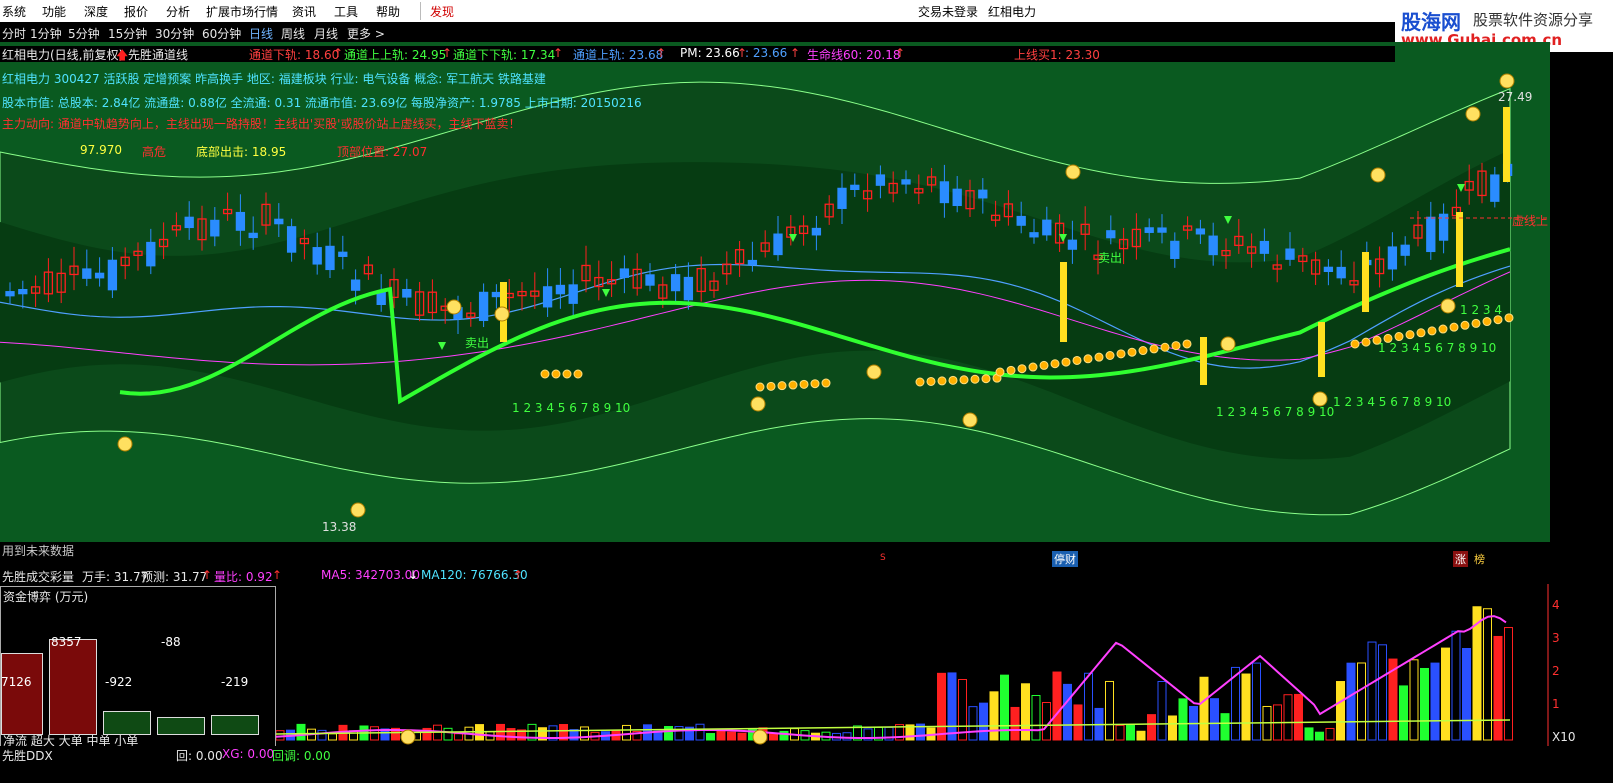  I want to click on volume-hand: 万手: 31.77, so click(115, 577).